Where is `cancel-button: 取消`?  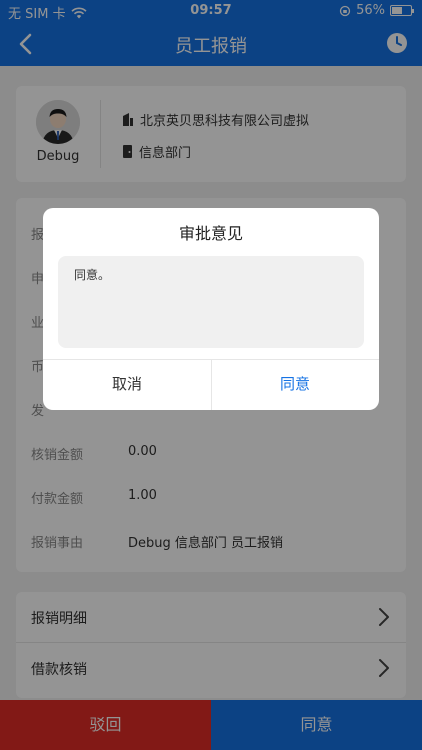
cancel-button: 取消 is located at coordinates (127, 384).